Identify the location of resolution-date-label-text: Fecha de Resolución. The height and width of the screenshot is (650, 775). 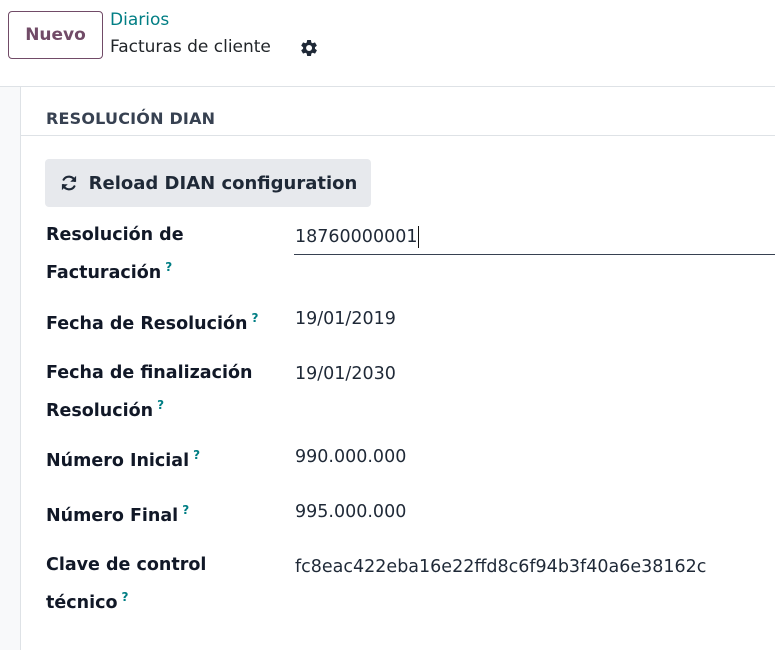
(147, 323).